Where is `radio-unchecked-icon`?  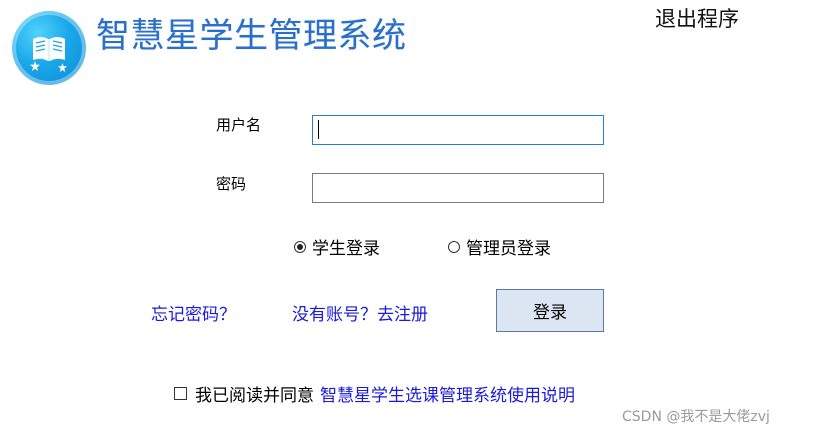
radio-unchecked-icon is located at coordinates (454, 246).